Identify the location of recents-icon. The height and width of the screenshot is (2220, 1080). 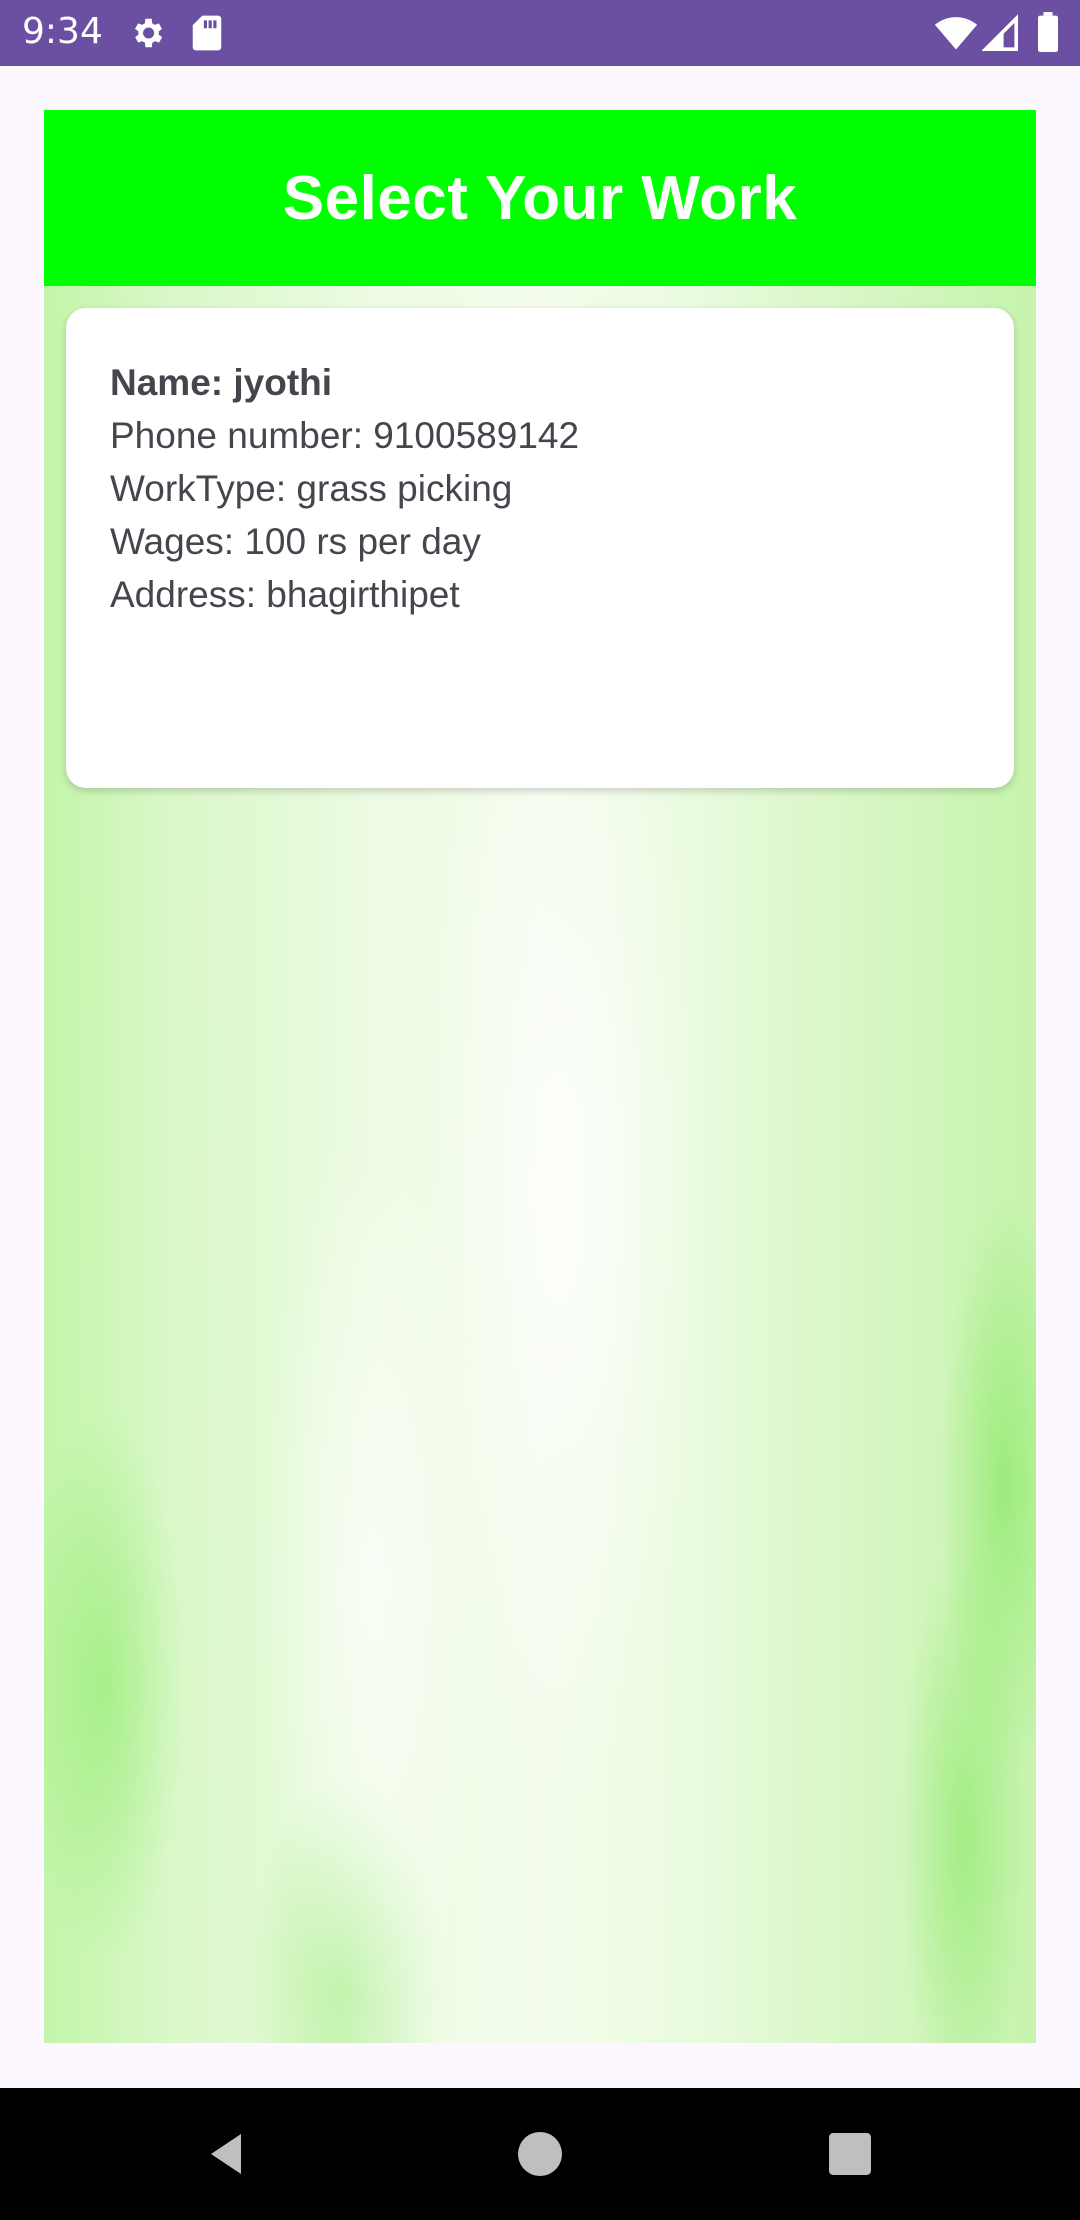
(850, 2154).